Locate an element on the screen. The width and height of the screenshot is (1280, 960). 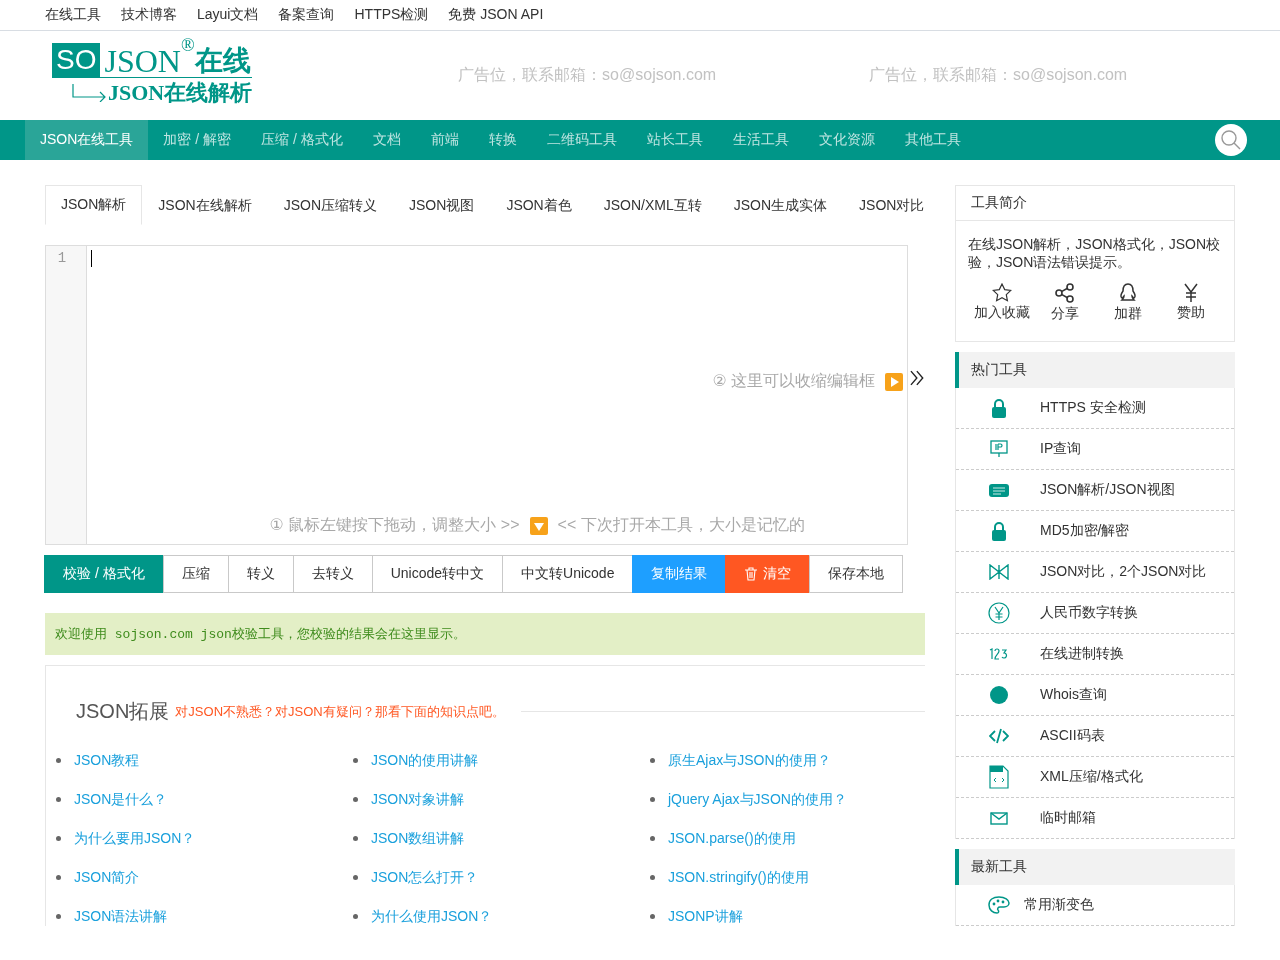
tool-link: HTTPS 安全检测 is located at coordinates (1095, 408).